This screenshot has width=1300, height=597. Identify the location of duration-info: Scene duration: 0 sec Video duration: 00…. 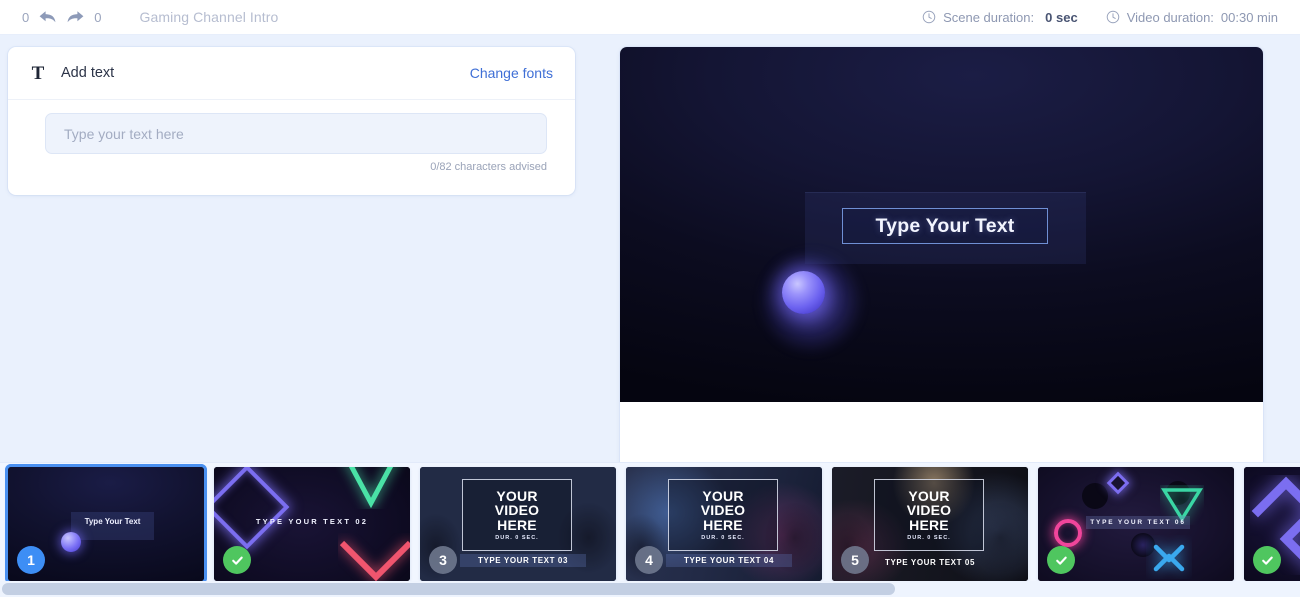
(1111, 17).